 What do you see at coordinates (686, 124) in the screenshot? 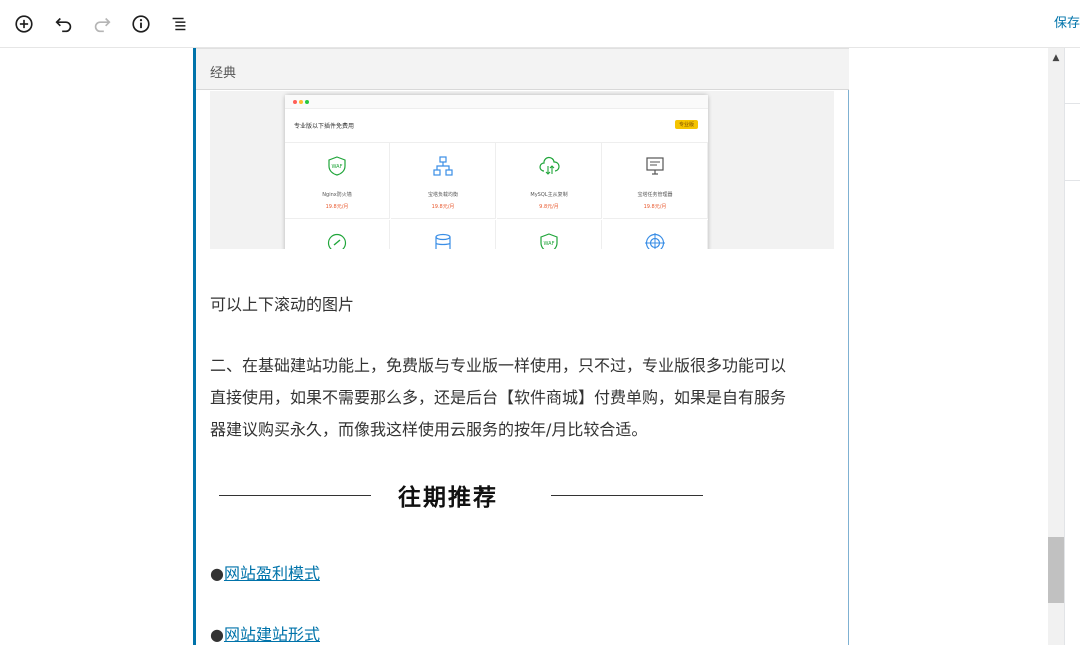
I see `pro-badge: 专业版` at bounding box center [686, 124].